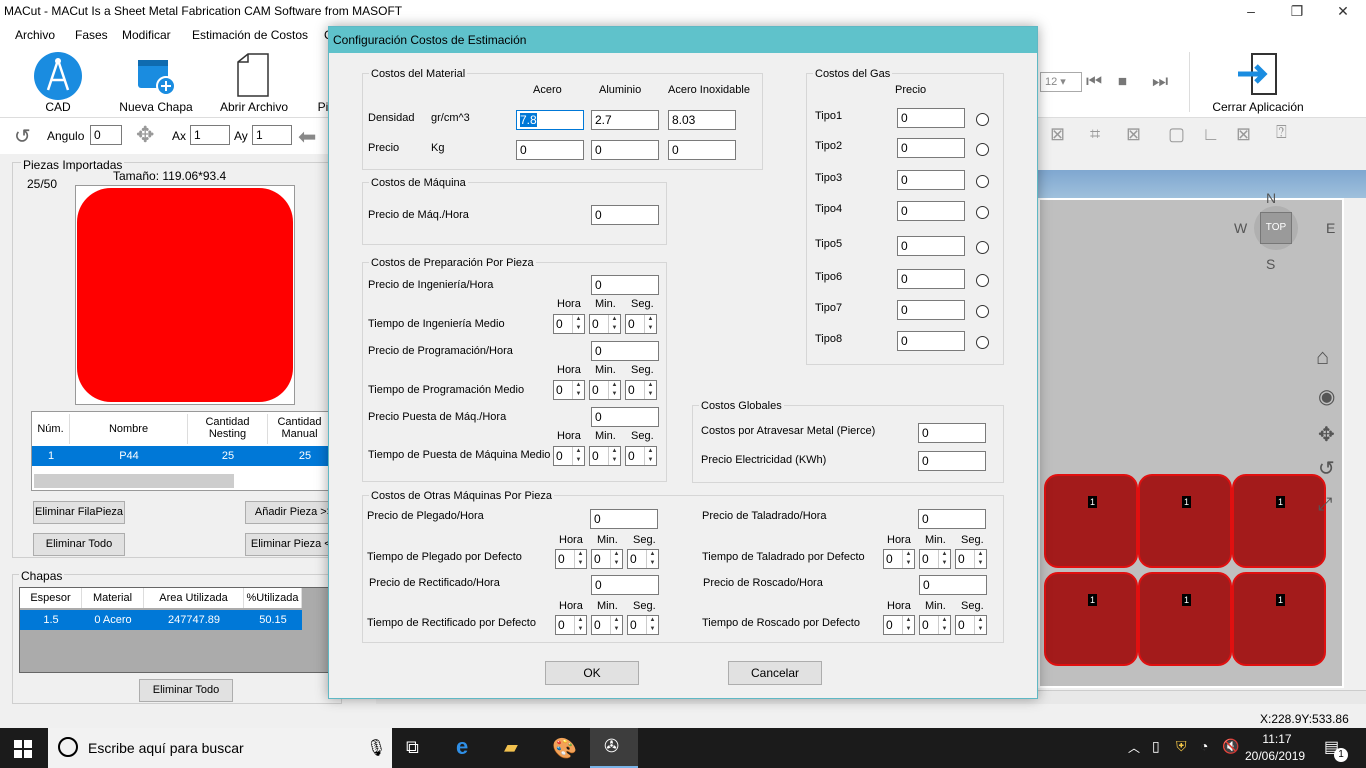  Describe the element at coordinates (1258, 107) in the screenshot. I see `cerrar-label: Cerrar Aplicación` at that location.